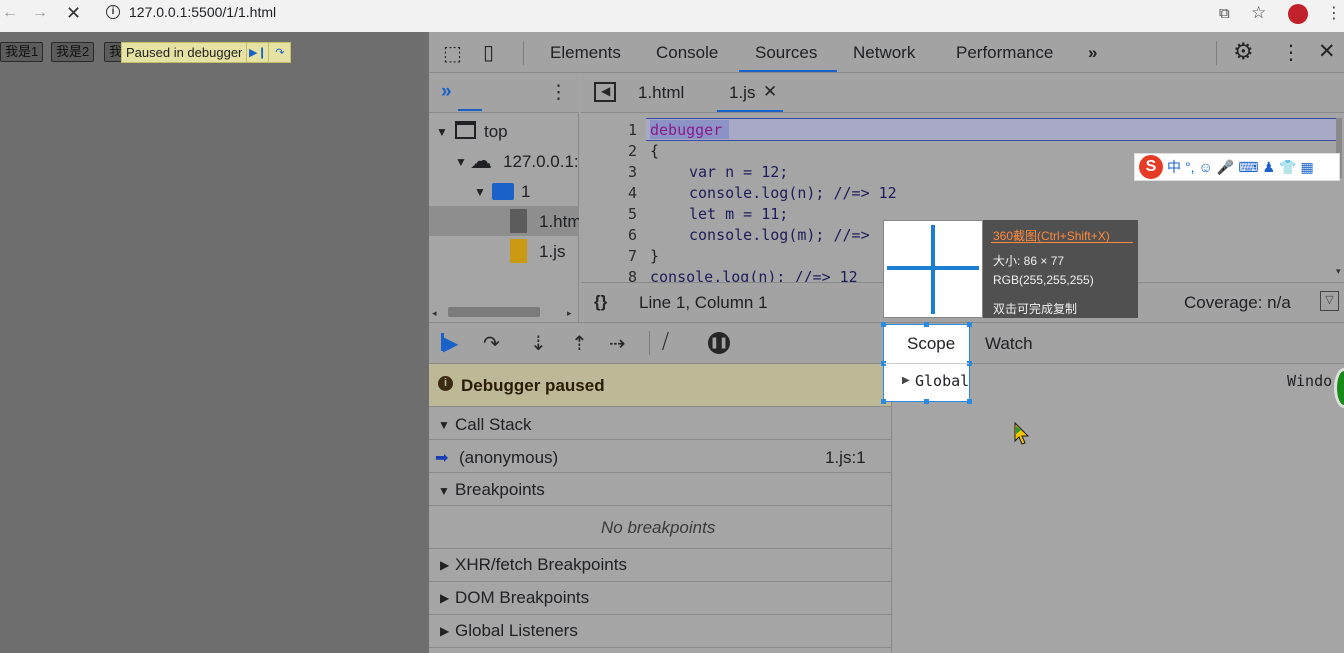 This screenshot has height=653, width=1344. What do you see at coordinates (541, 565) in the screenshot?
I see `xhr-breakpoints-title: XHR/fetch Breakpoints` at bounding box center [541, 565].